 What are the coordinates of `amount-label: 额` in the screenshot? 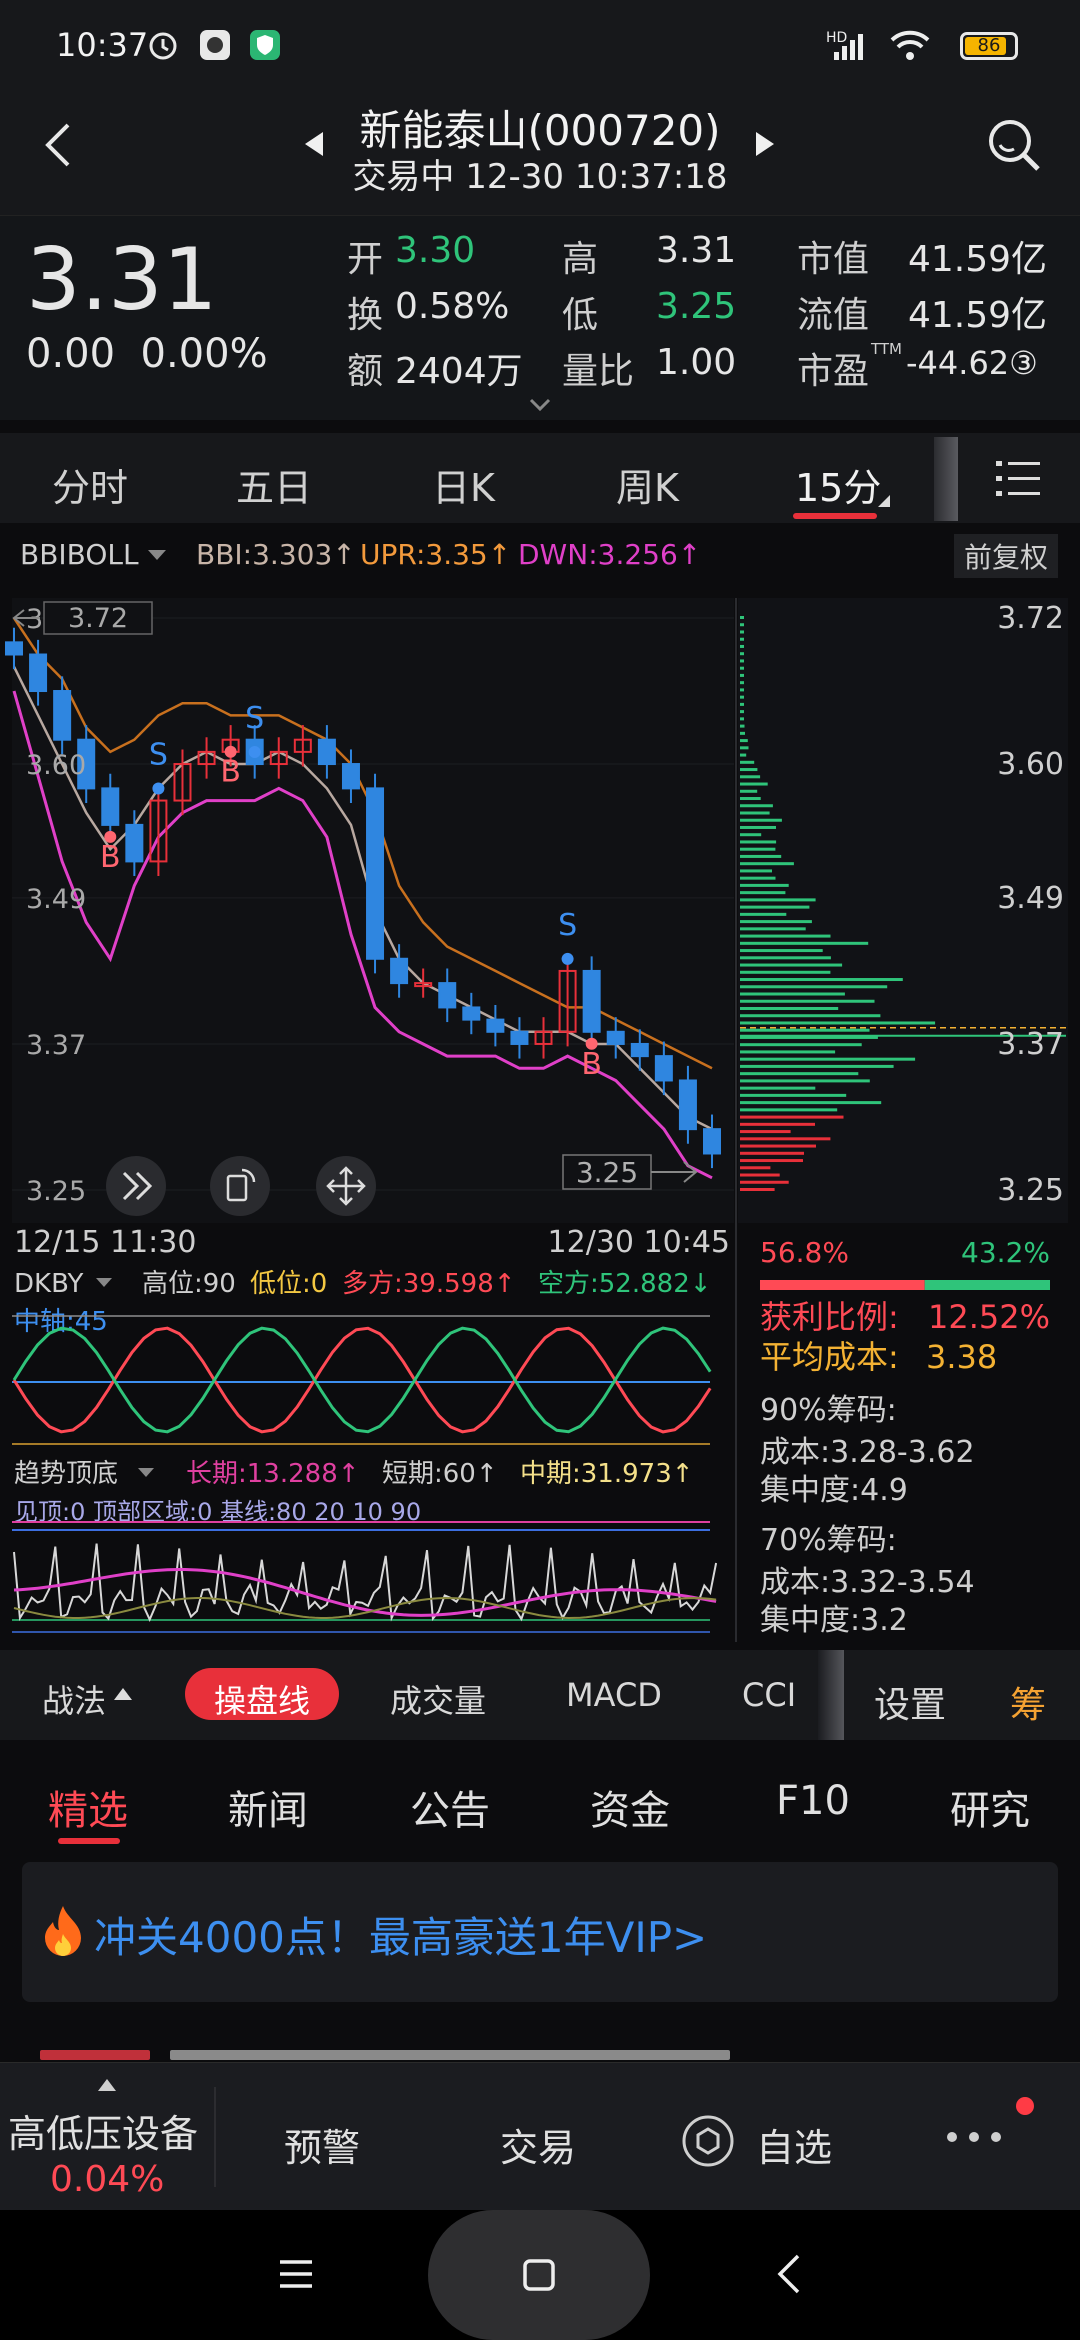 It's located at (365, 371).